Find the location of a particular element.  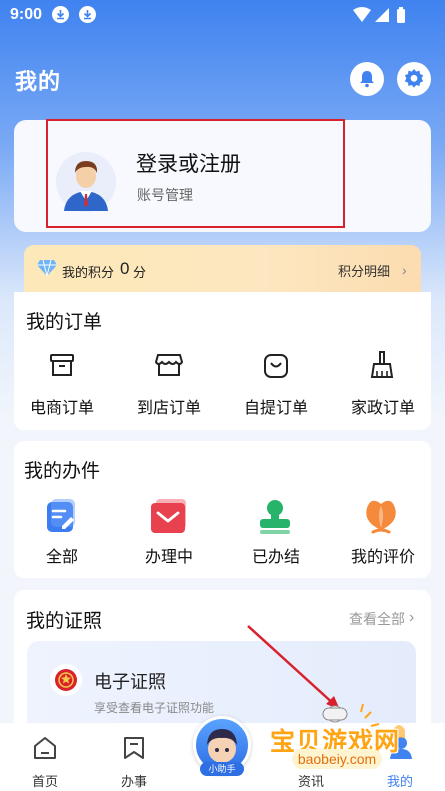

wifi-icon is located at coordinates (362, 14).